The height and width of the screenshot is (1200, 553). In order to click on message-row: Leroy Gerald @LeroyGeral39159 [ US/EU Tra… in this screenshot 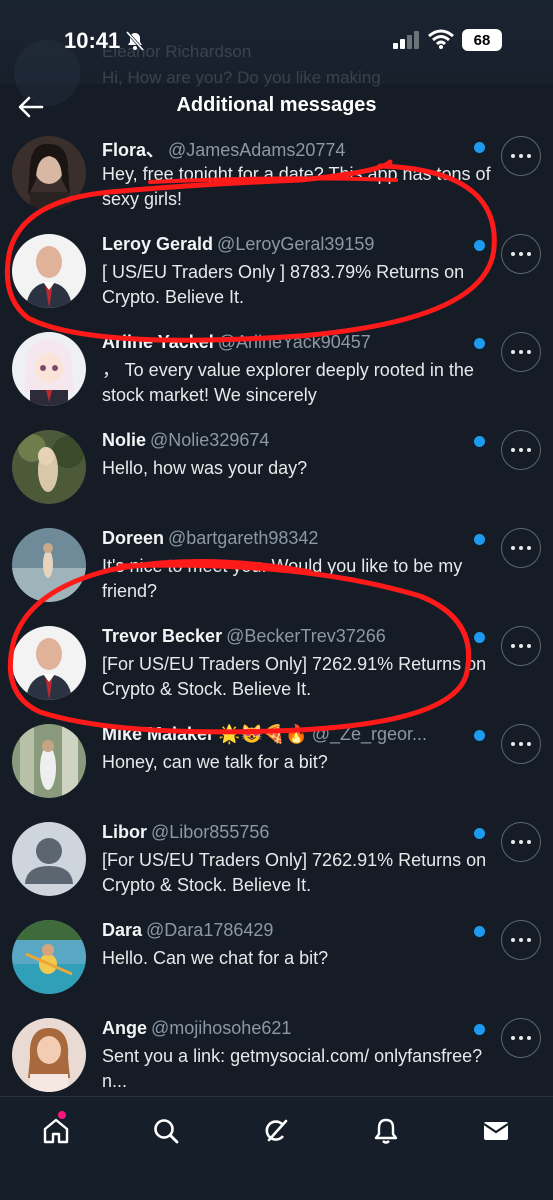, I will do `click(276, 274)`.